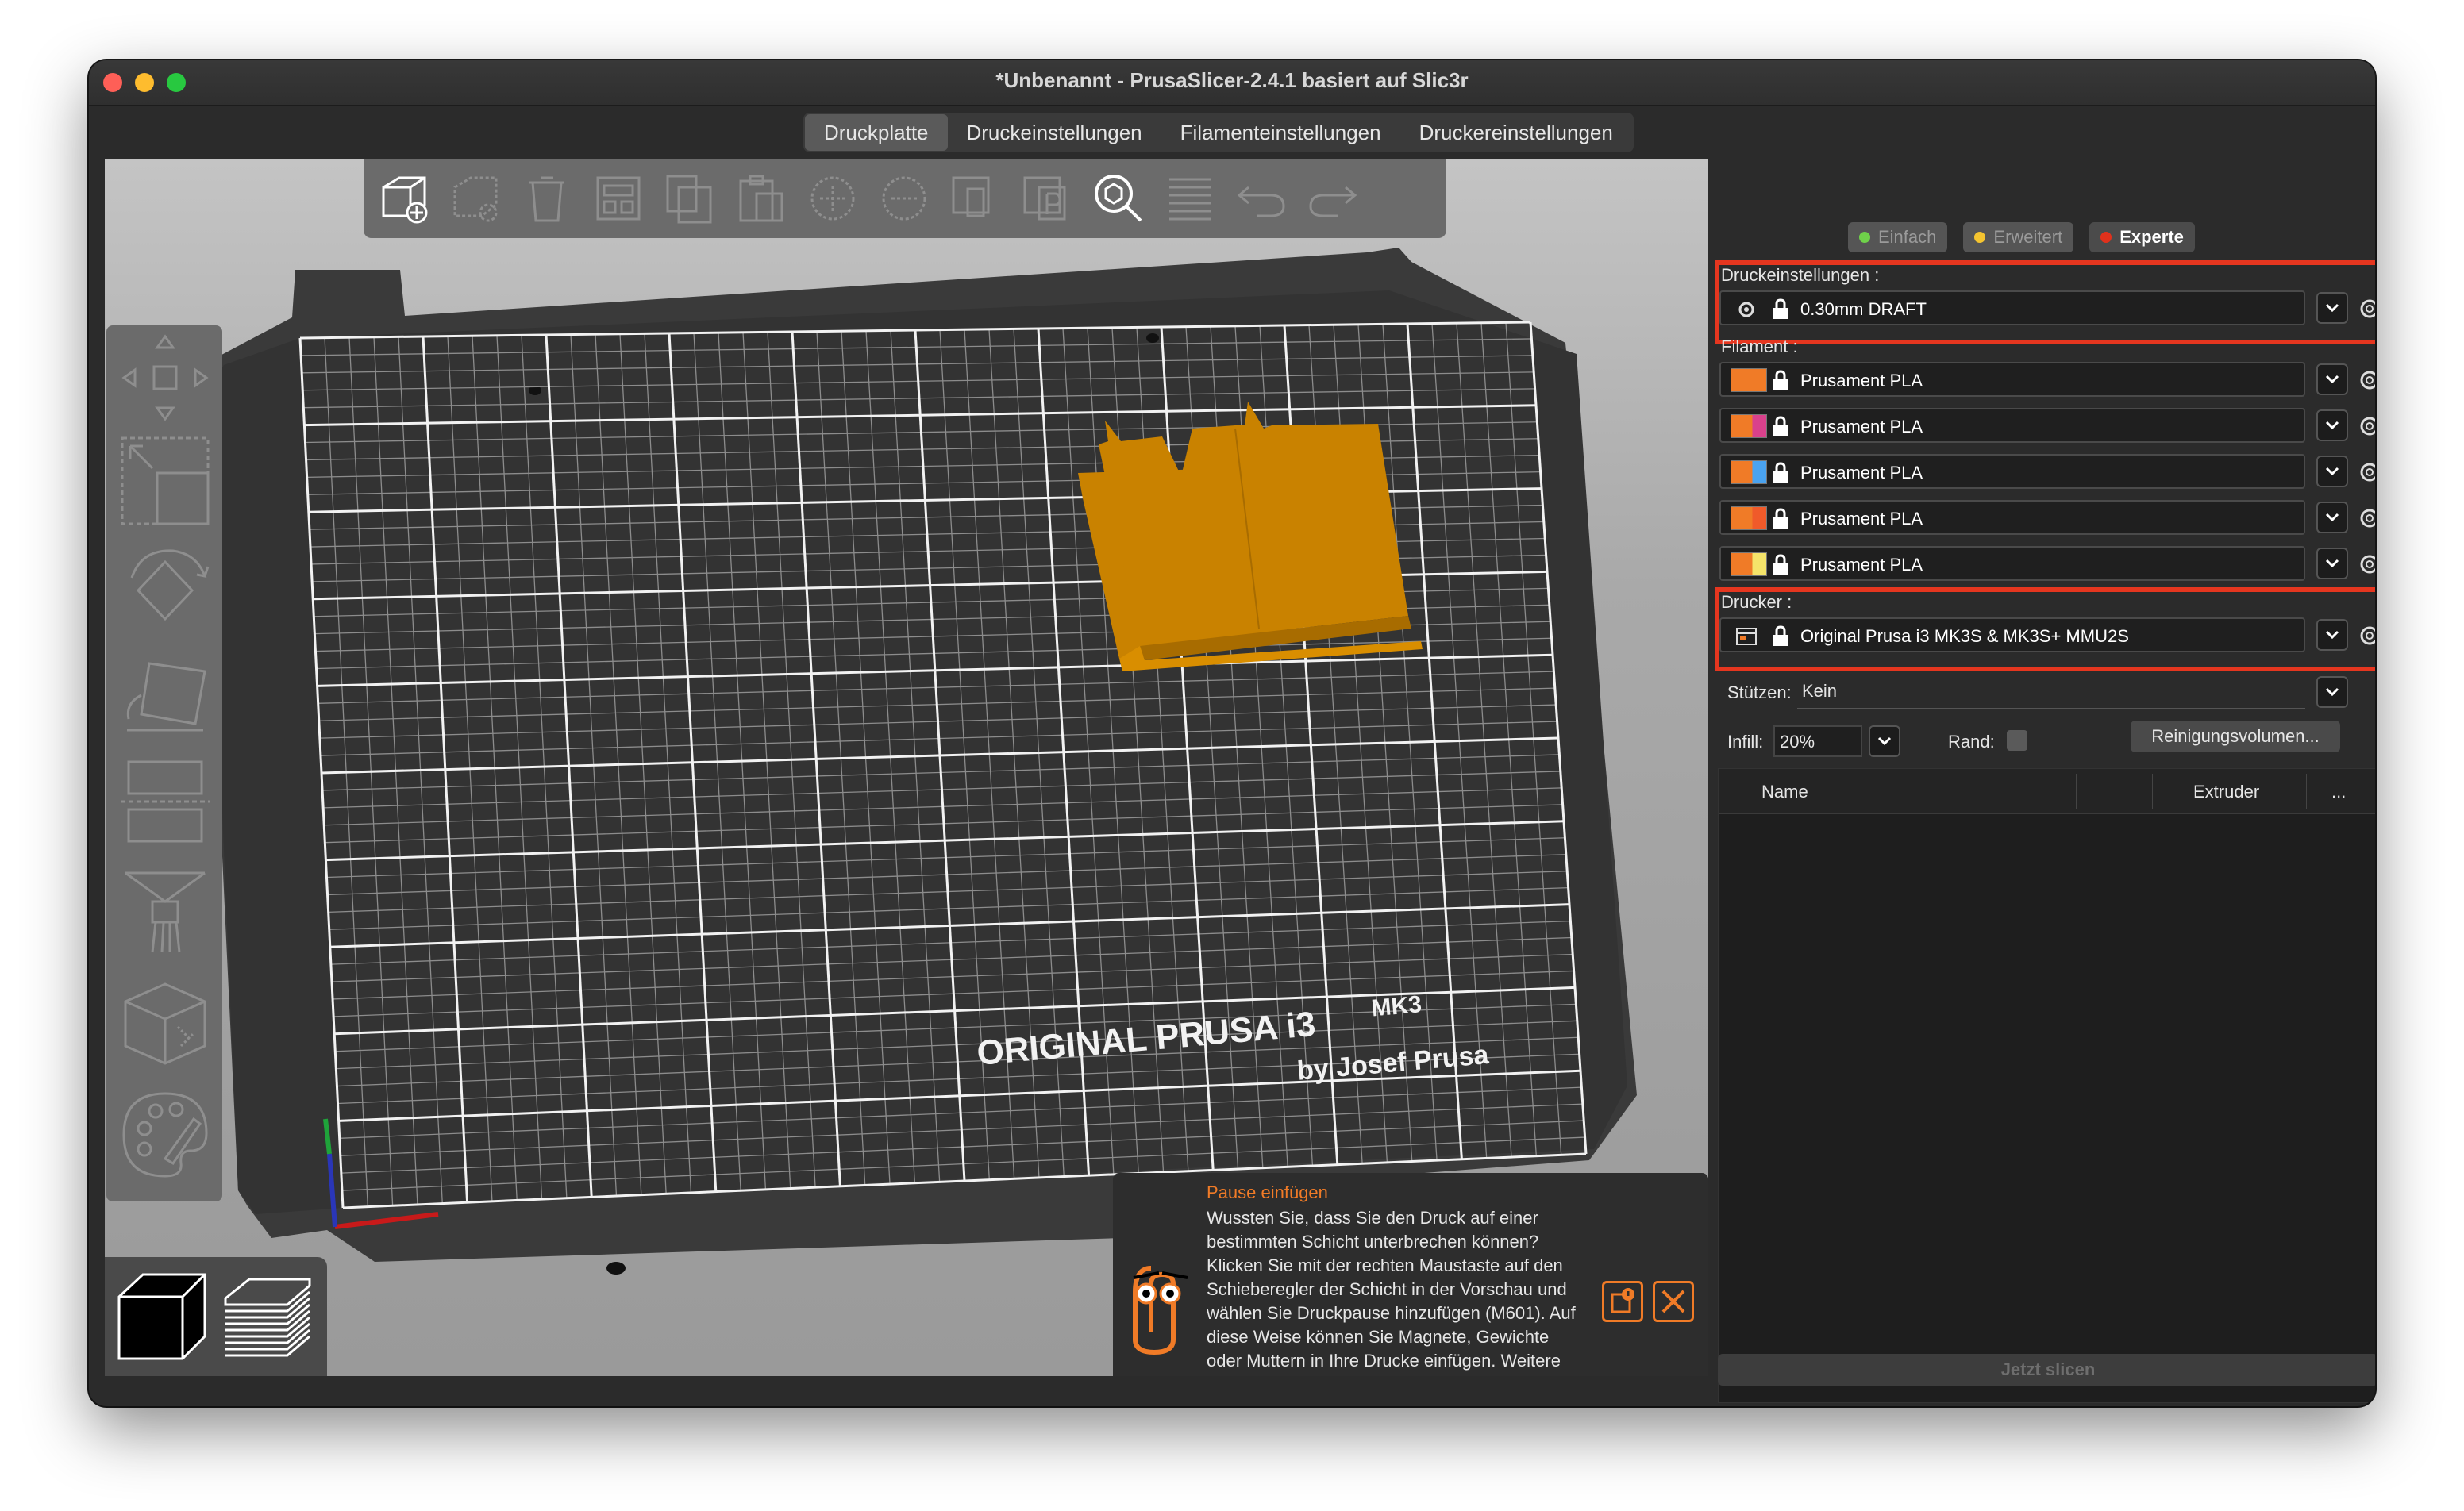 This screenshot has height=1511, width=2464. What do you see at coordinates (2012, 634) in the screenshot?
I see `printer-combo: Original Prusa i3 MK3S & MK3S+ MMU2S` at bounding box center [2012, 634].